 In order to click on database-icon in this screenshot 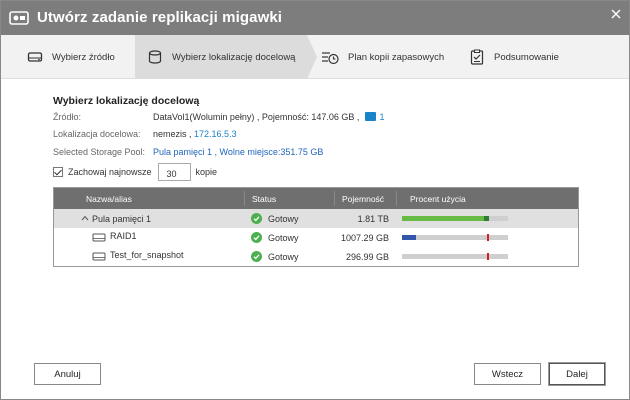, I will do `click(155, 57)`.